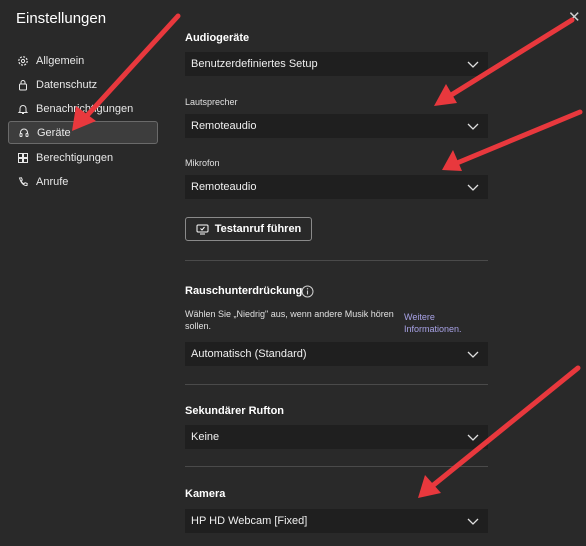  I want to click on sidebar-item-benachrichtigungen: Benachrichtigungen, so click(83, 108).